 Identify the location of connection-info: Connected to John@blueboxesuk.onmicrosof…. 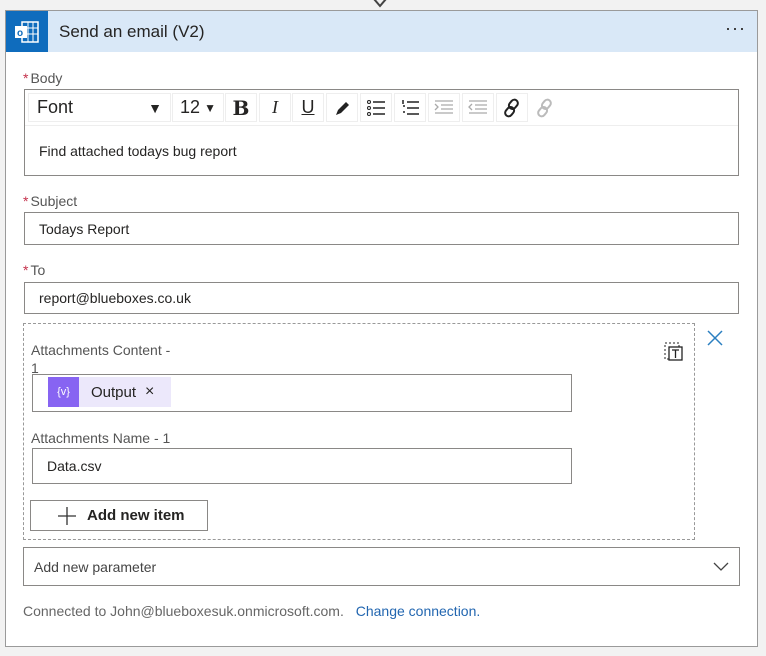
(251, 611).